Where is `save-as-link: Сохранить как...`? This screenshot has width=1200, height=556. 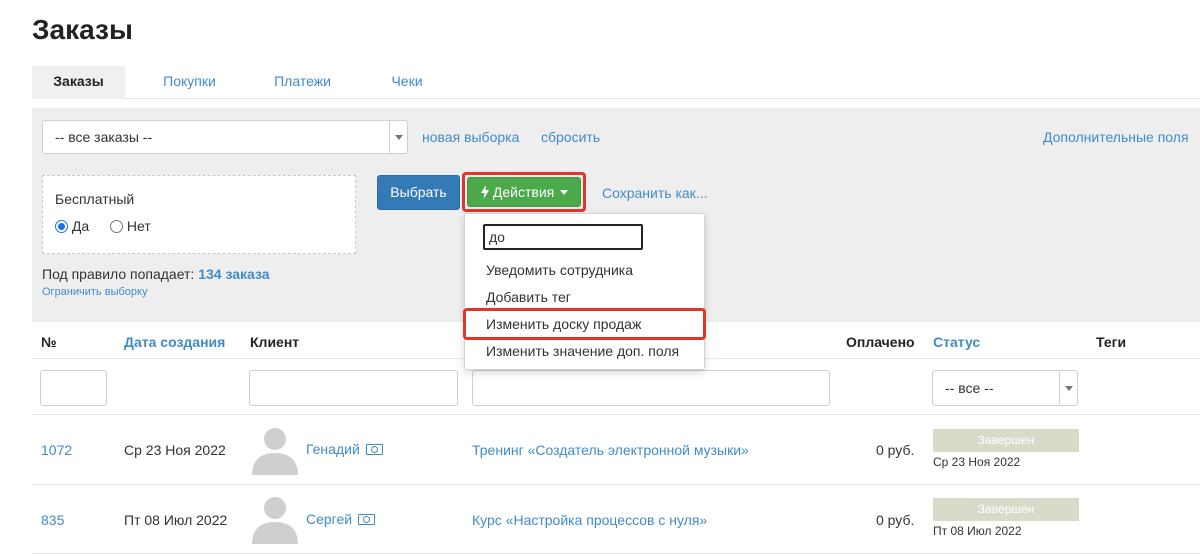
save-as-link: Сохранить как... is located at coordinates (654, 193).